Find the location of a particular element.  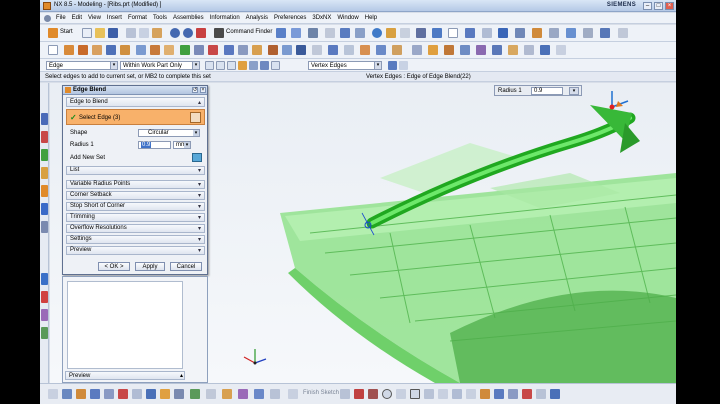

shell-icon is located at coordinates (243, 50).